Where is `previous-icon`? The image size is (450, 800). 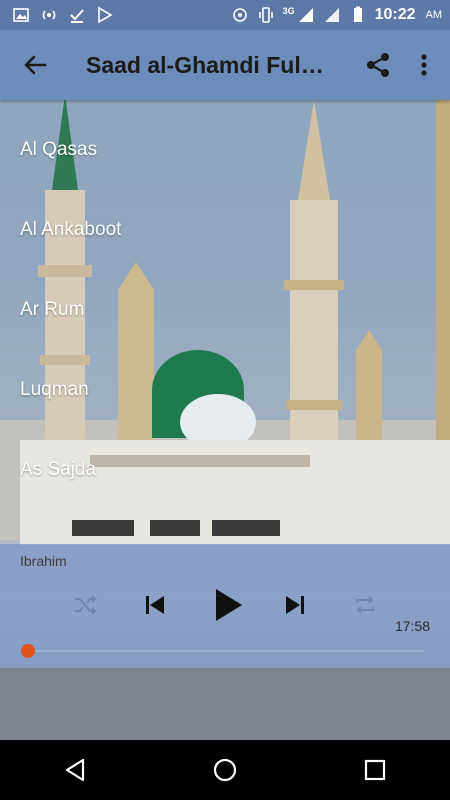
previous-icon is located at coordinates (155, 605).